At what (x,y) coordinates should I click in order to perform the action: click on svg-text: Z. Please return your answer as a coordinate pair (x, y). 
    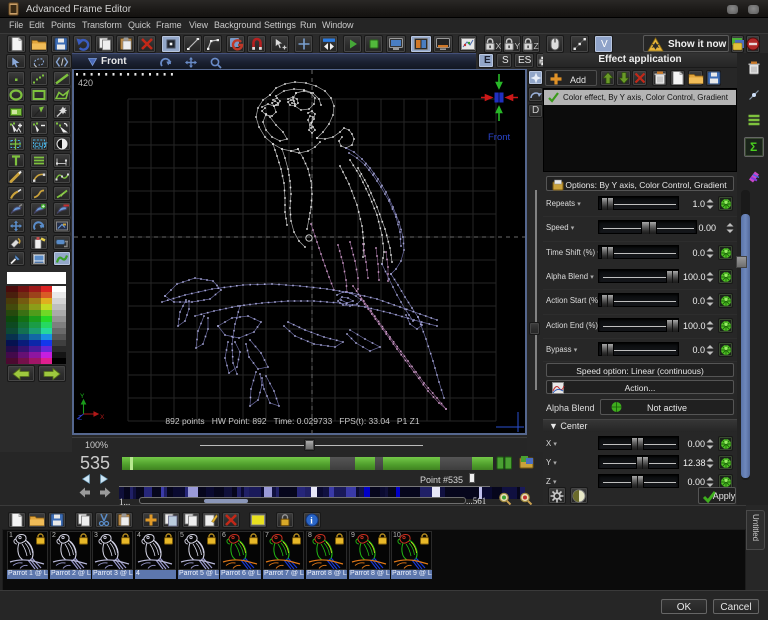
    Looking at the image, I should click on (536, 46).